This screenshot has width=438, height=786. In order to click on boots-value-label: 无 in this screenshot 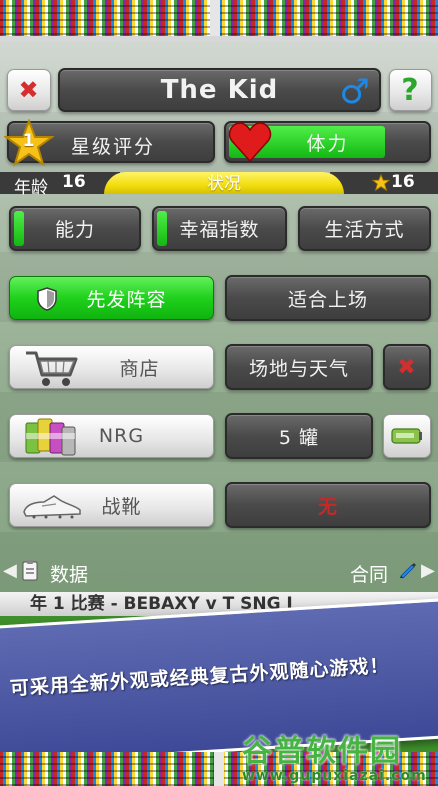, I will do `click(327, 506)`.